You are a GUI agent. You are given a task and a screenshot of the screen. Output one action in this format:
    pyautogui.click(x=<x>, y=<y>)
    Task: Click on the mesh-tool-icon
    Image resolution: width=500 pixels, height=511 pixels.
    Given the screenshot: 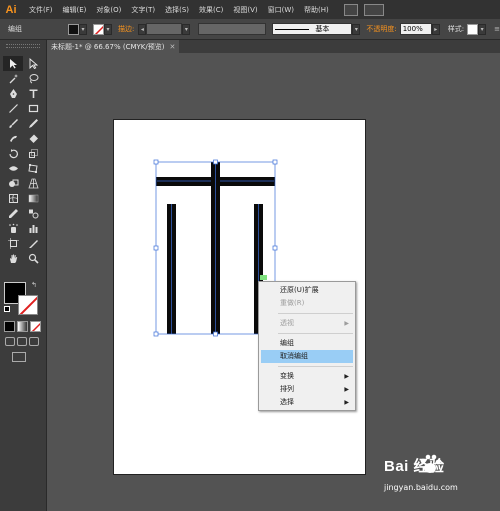 What is the action you would take?
    pyautogui.click(x=13, y=198)
    